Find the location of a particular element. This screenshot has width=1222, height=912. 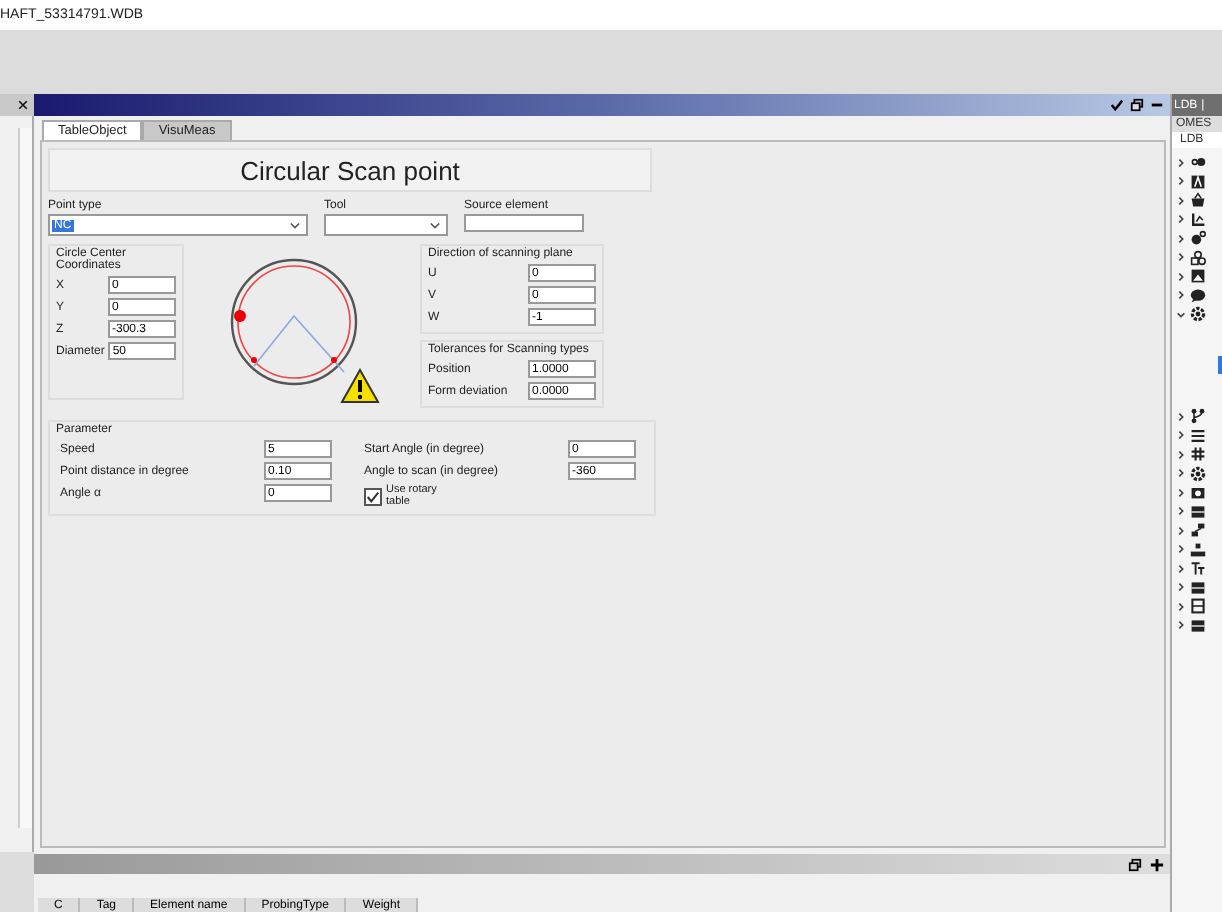

form-title: Circular Scan point is located at coordinates (350, 170).